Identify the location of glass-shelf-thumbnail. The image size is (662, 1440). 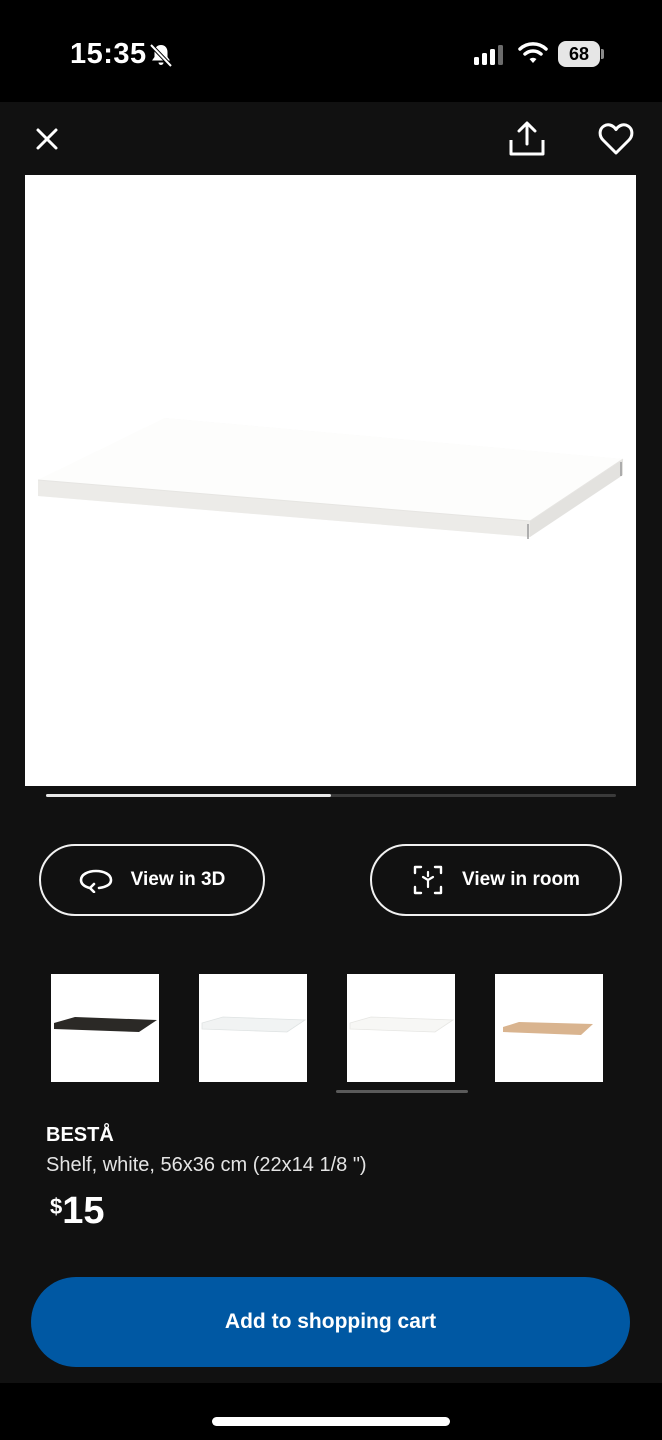
(254, 1024).